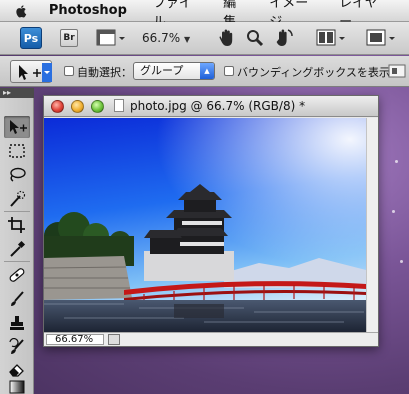 Image resolution: width=409 pixels, height=394 pixels. What do you see at coordinates (229, 71) in the screenshot?
I see `show-bounding-box-checkbox` at bounding box center [229, 71].